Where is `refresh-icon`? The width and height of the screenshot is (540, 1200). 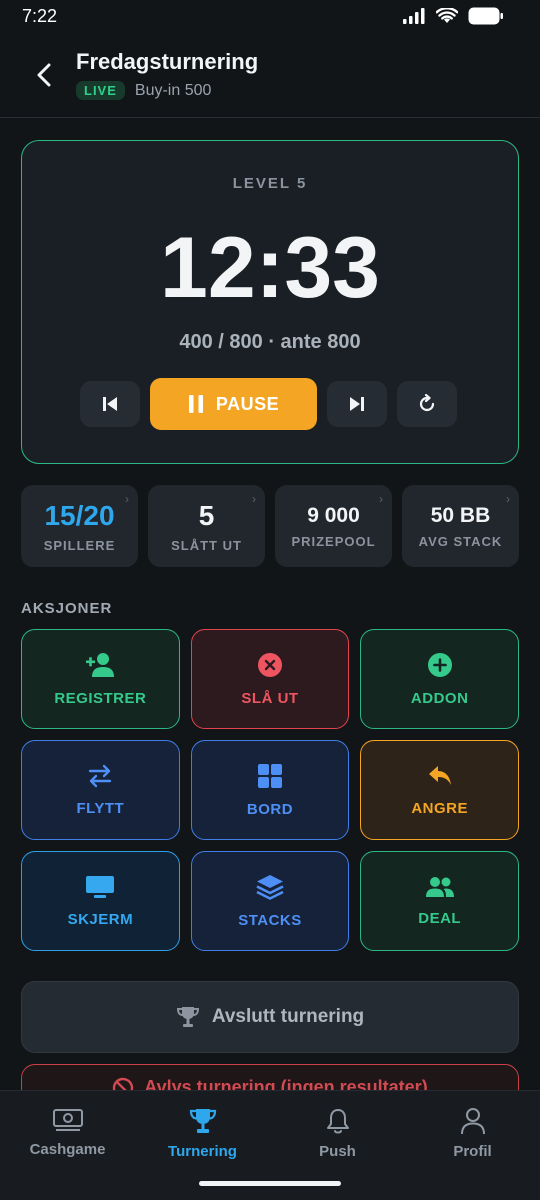
refresh-icon is located at coordinates (427, 403).